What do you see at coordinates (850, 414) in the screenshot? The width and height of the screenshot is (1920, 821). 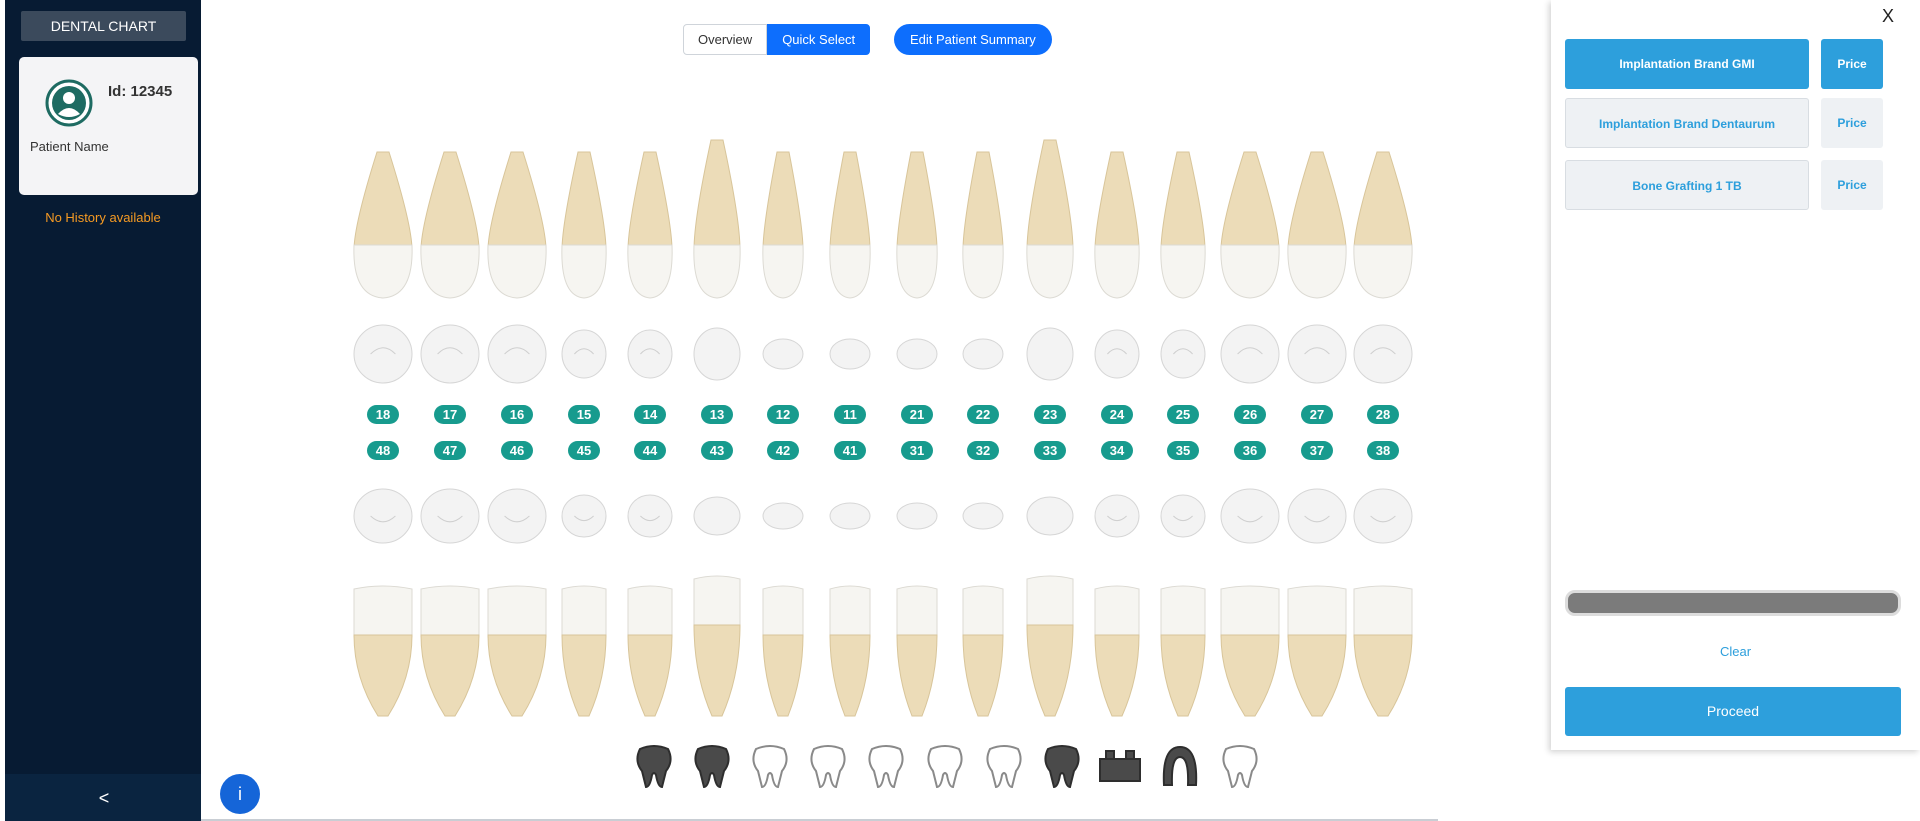 I see `tooth-number-11: 11` at bounding box center [850, 414].